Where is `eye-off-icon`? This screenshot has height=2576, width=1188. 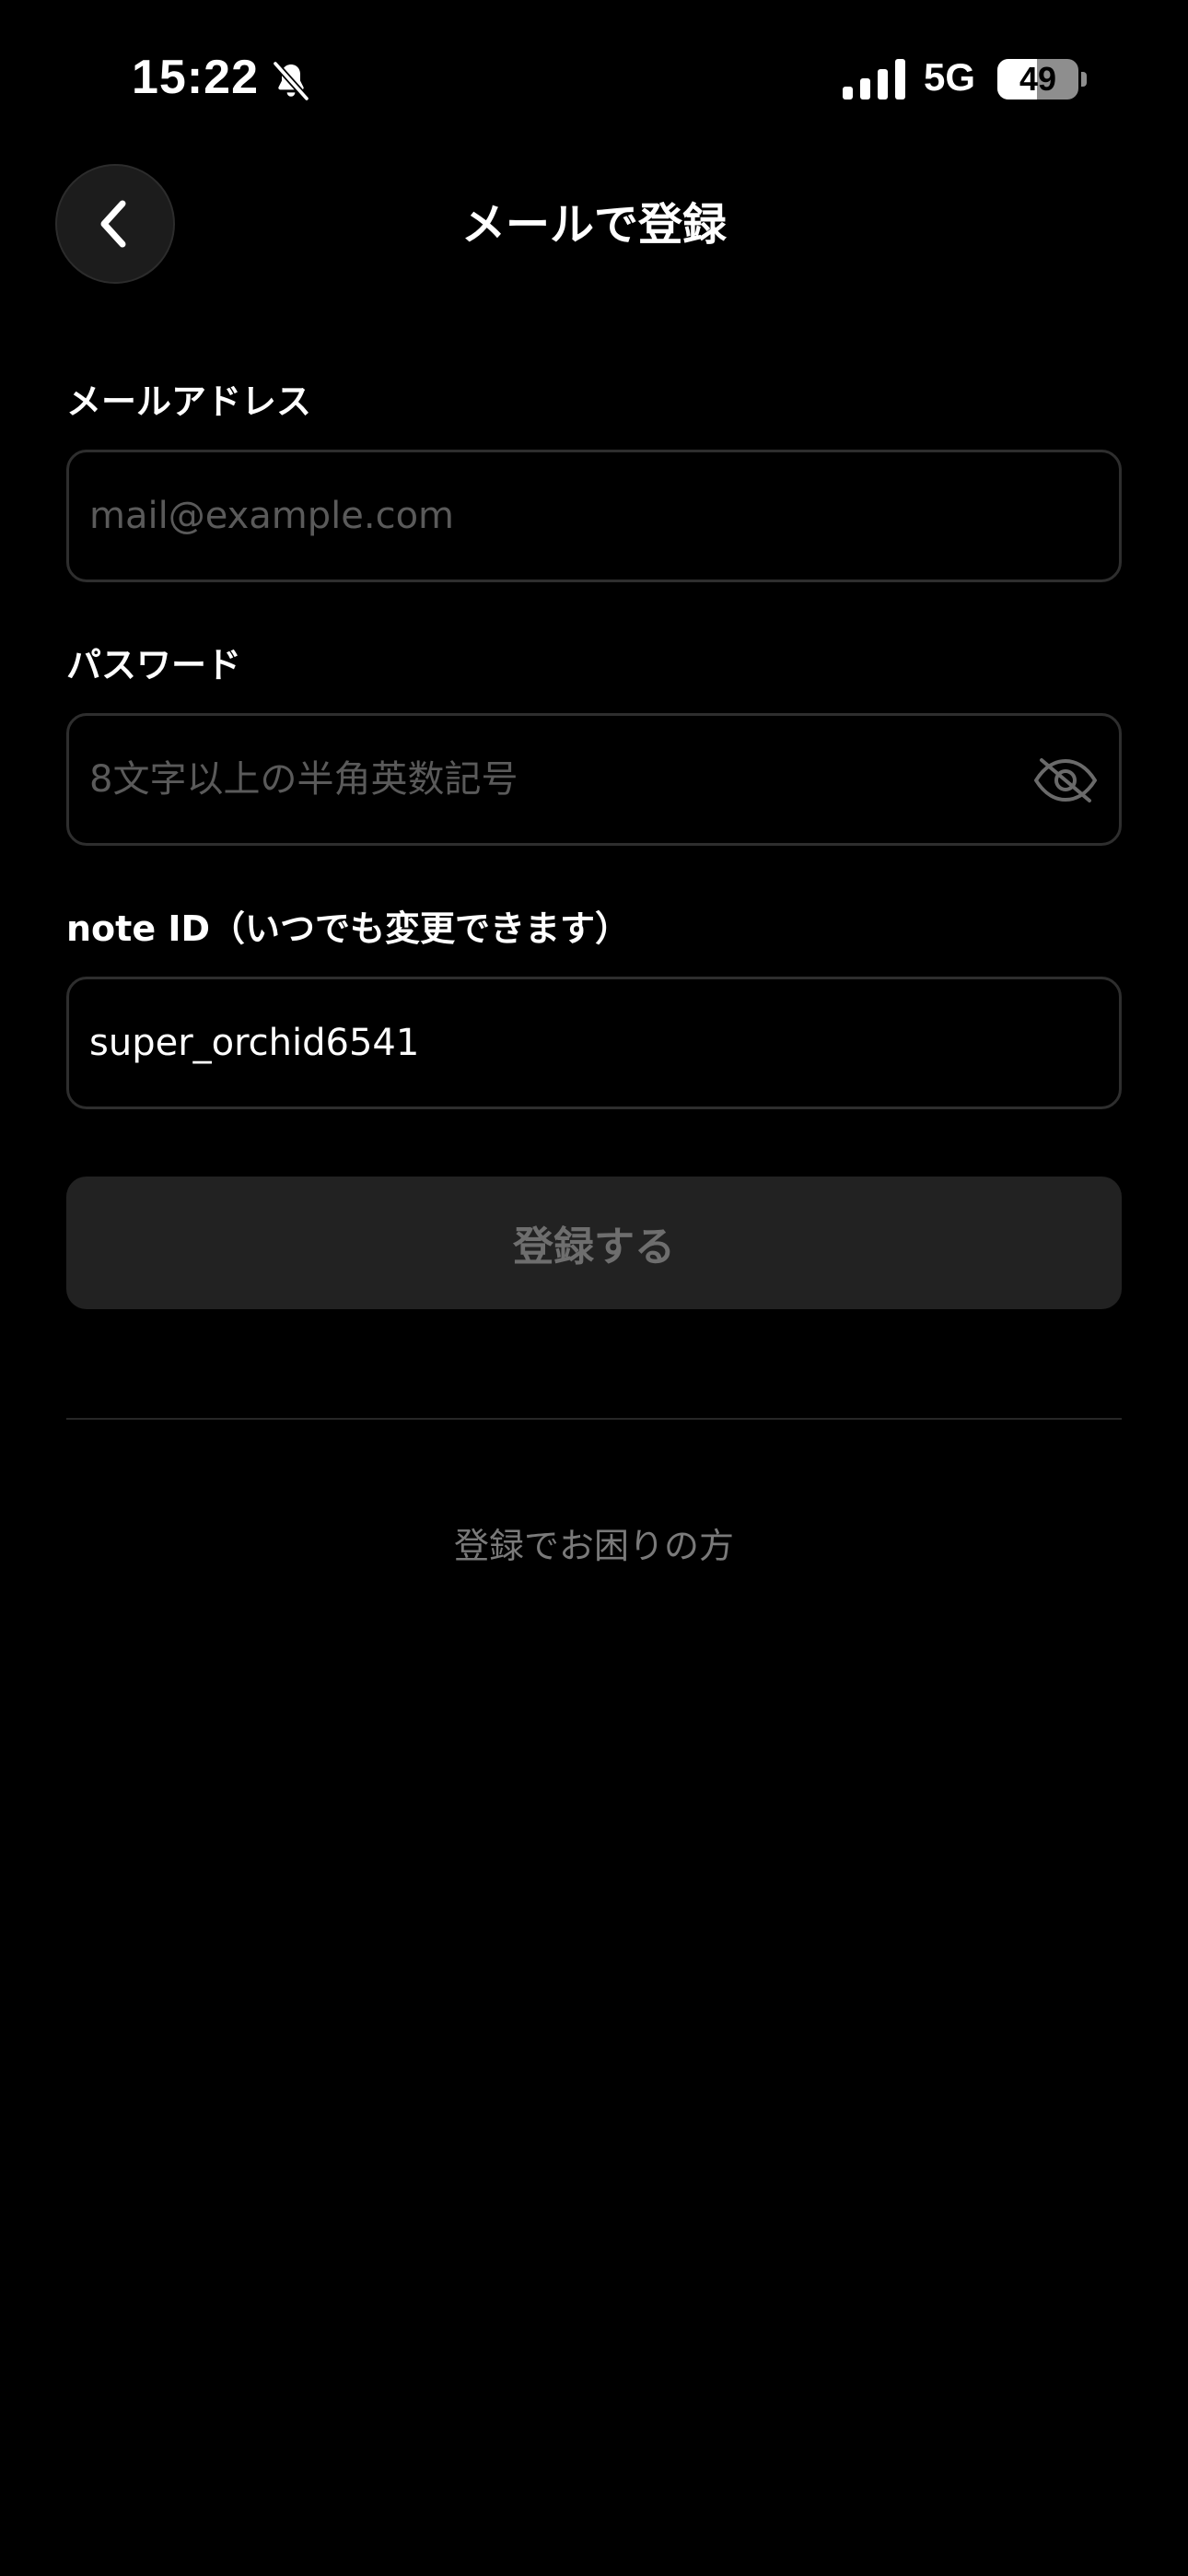
eye-off-icon is located at coordinates (1065, 780).